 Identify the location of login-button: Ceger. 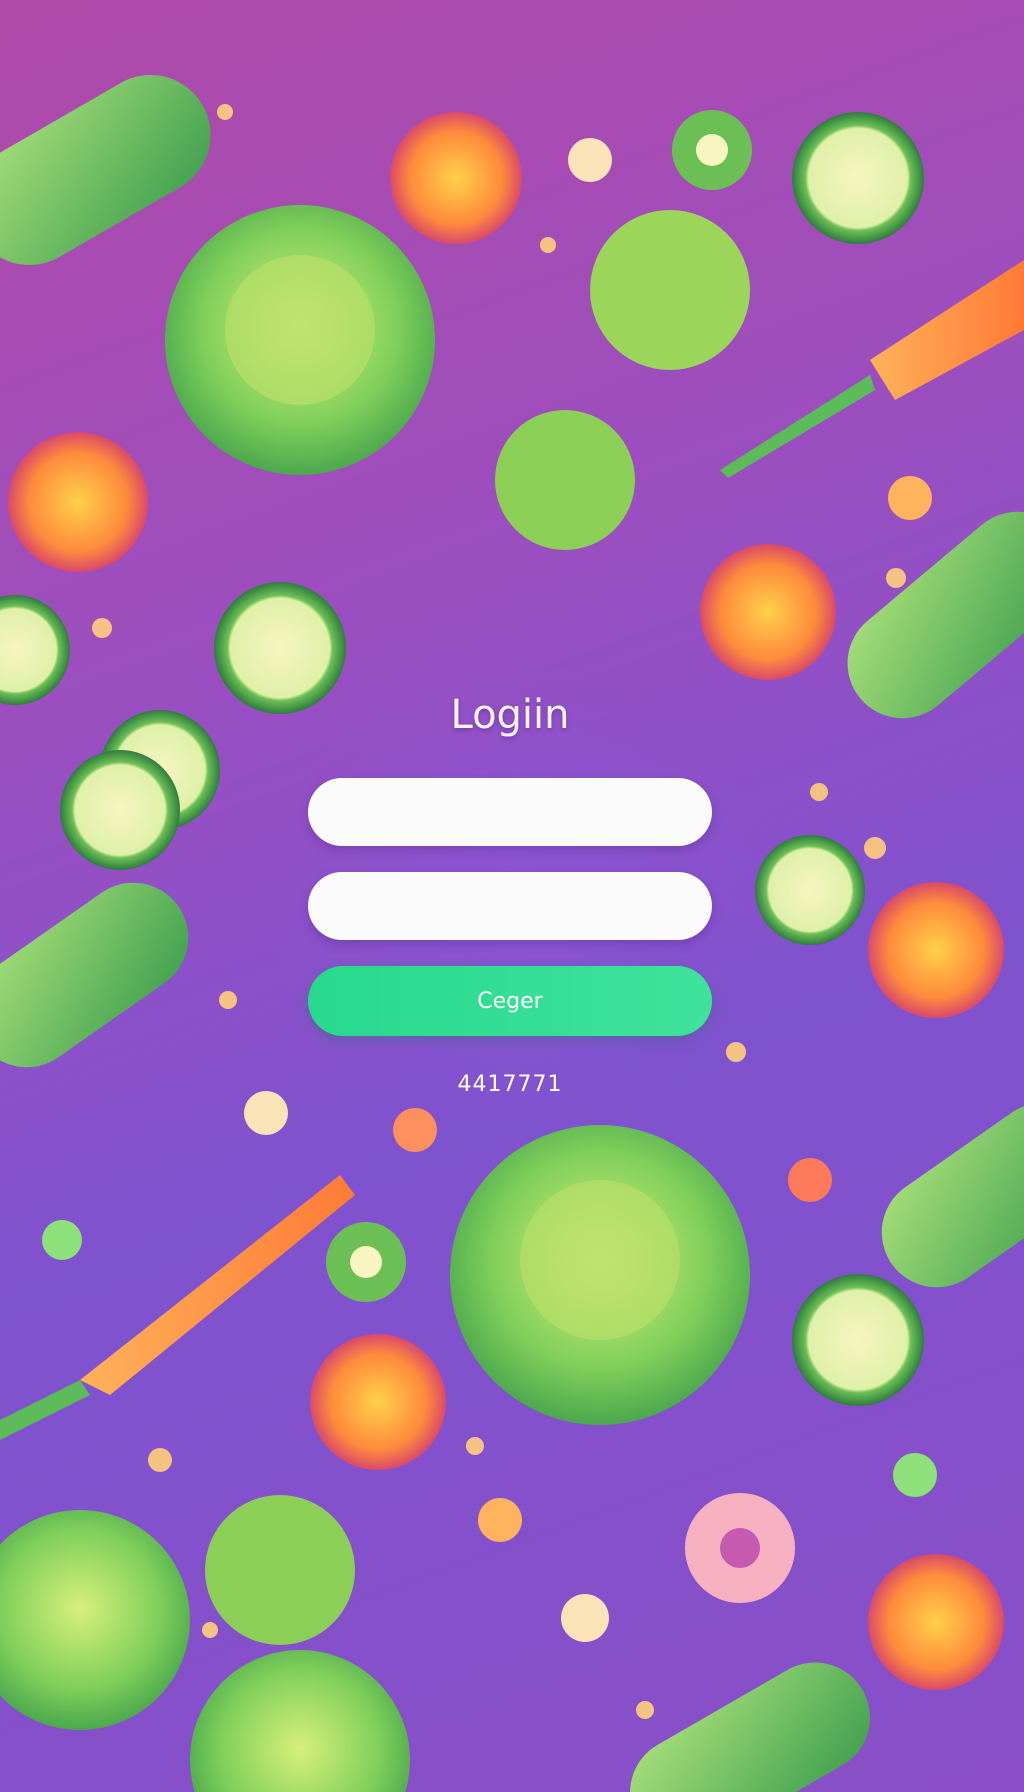
(510, 1001).